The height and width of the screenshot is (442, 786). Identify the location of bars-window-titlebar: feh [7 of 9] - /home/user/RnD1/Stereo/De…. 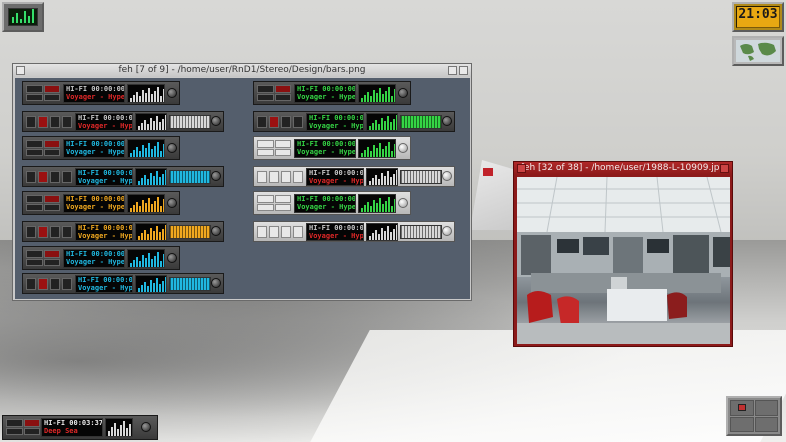
(242, 70).